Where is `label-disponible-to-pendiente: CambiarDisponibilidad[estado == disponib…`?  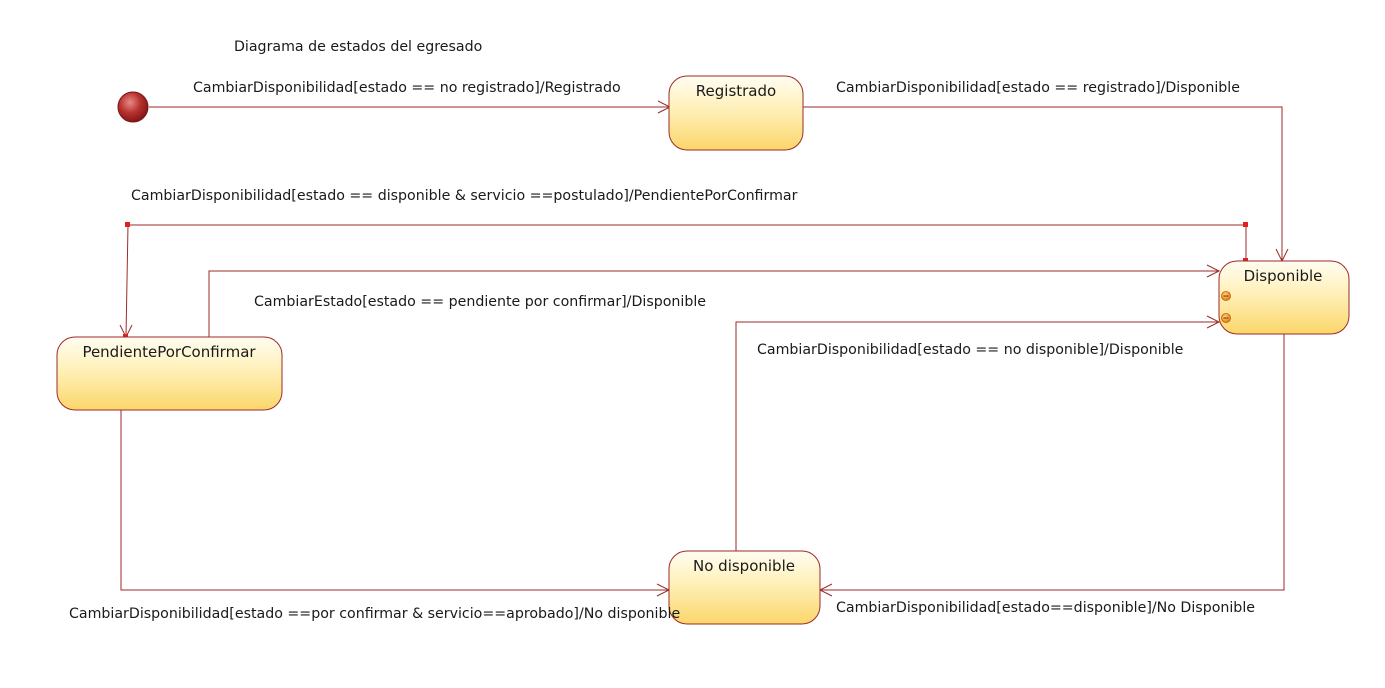 label-disponible-to-pendiente: CambiarDisponibilidad[estado == disponib… is located at coordinates (464, 196).